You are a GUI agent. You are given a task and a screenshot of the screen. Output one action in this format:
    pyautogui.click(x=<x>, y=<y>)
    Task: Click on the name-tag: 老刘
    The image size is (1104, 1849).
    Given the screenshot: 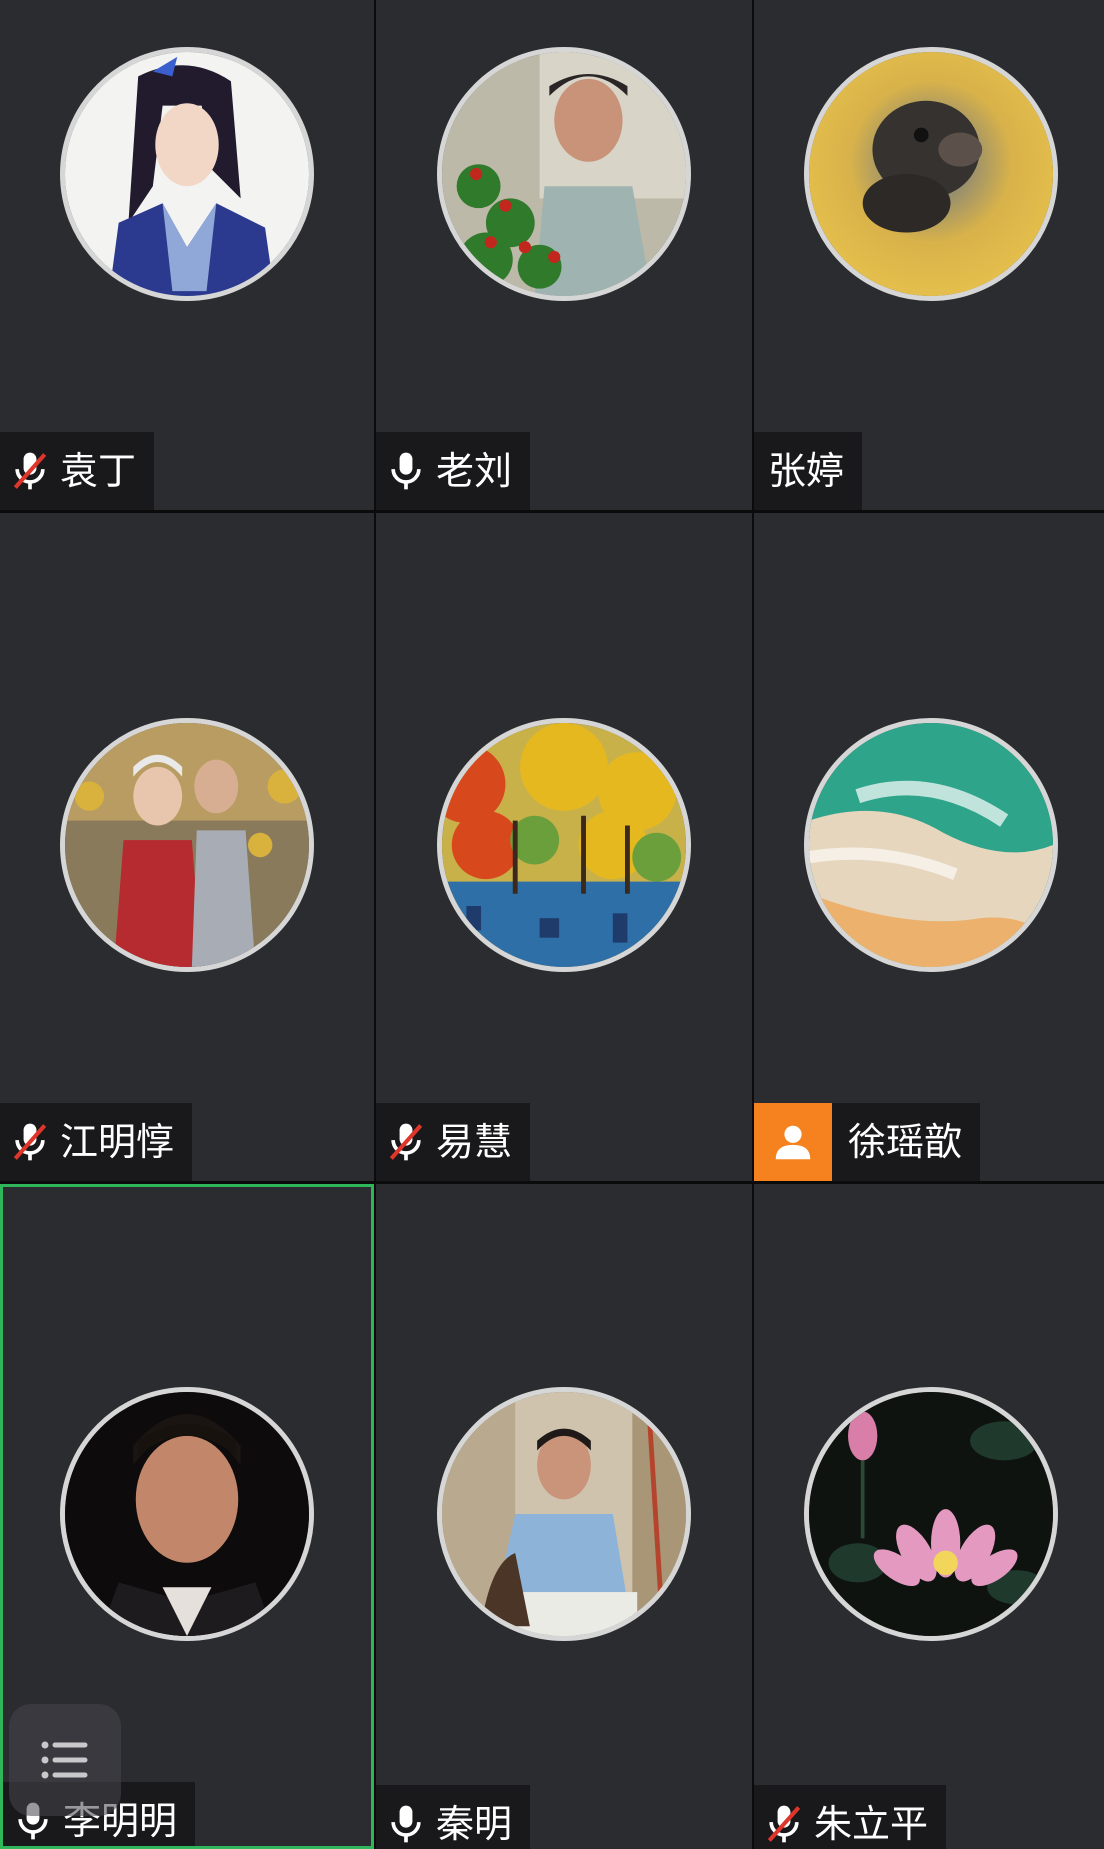 What is the action you would take?
    pyautogui.click(x=453, y=471)
    